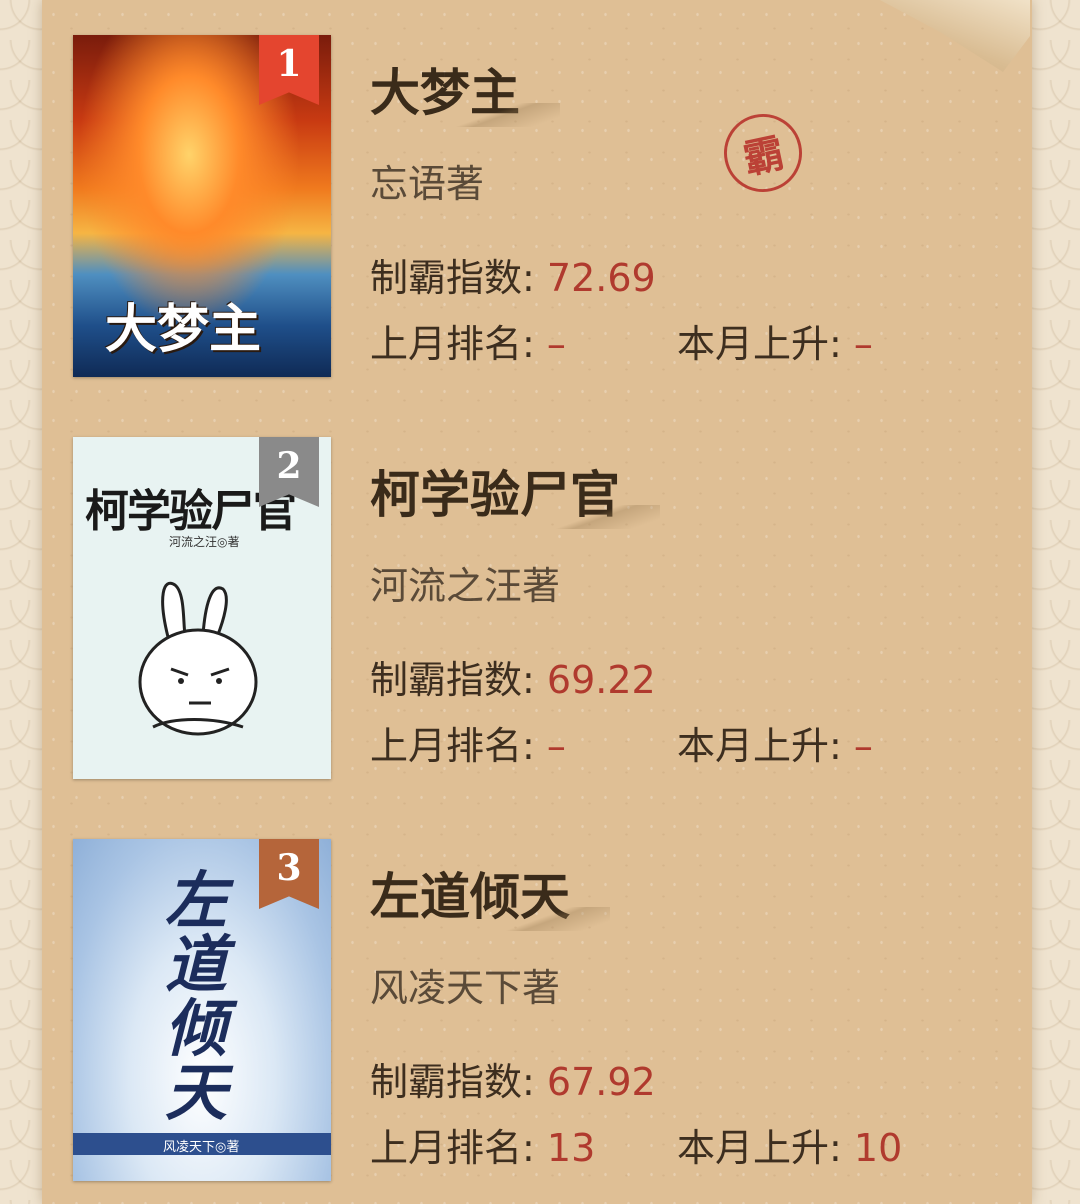  I want to click on rise-stat-2: 本月上升: –, so click(775, 742).